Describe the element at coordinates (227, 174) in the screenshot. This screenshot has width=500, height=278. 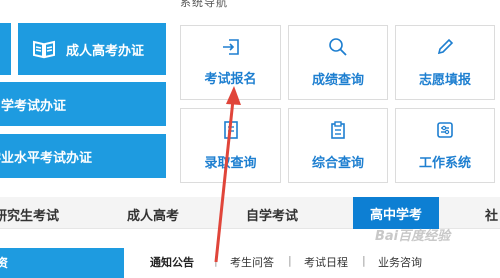
I see `annotation-arrow` at that location.